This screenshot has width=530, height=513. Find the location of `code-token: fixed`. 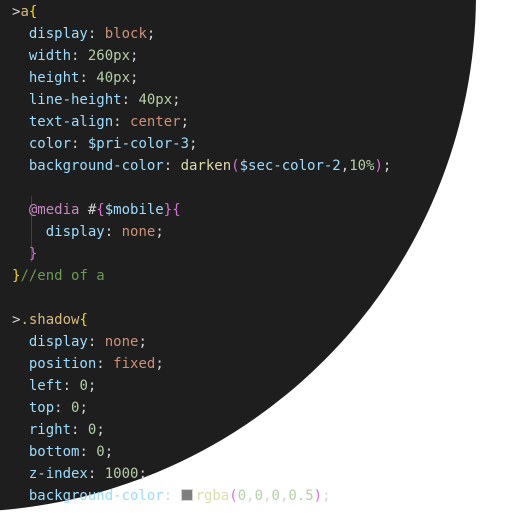

code-token: fixed is located at coordinates (134, 364).